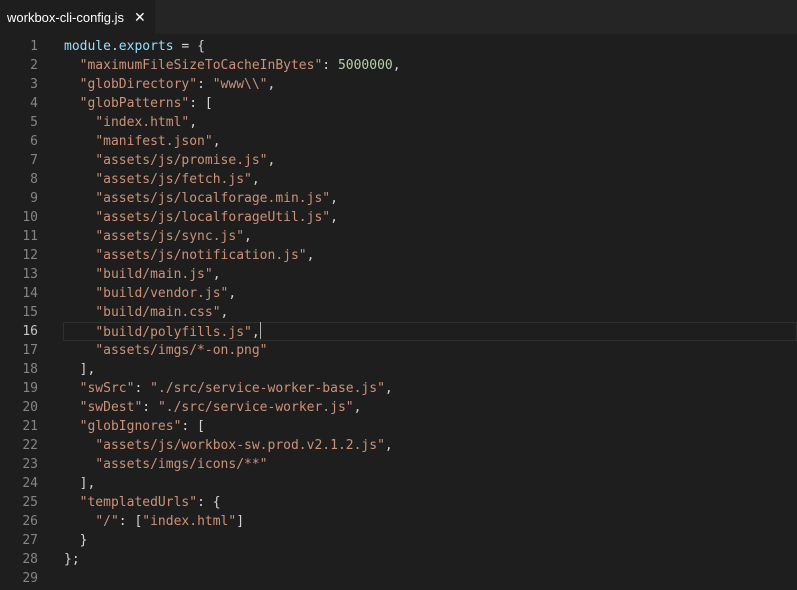  I want to click on code-line: 7 "assets/js/promise.js",, so click(398, 160).